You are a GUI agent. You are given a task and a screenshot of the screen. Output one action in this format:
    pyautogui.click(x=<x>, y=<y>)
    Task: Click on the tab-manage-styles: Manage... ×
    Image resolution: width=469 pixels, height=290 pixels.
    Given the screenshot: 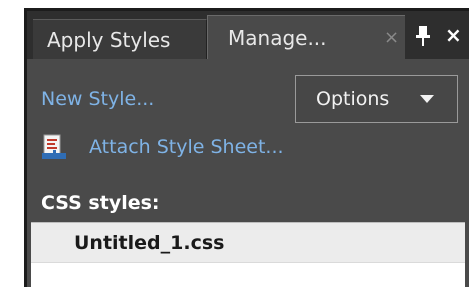 What is the action you would take?
    pyautogui.click(x=306, y=37)
    